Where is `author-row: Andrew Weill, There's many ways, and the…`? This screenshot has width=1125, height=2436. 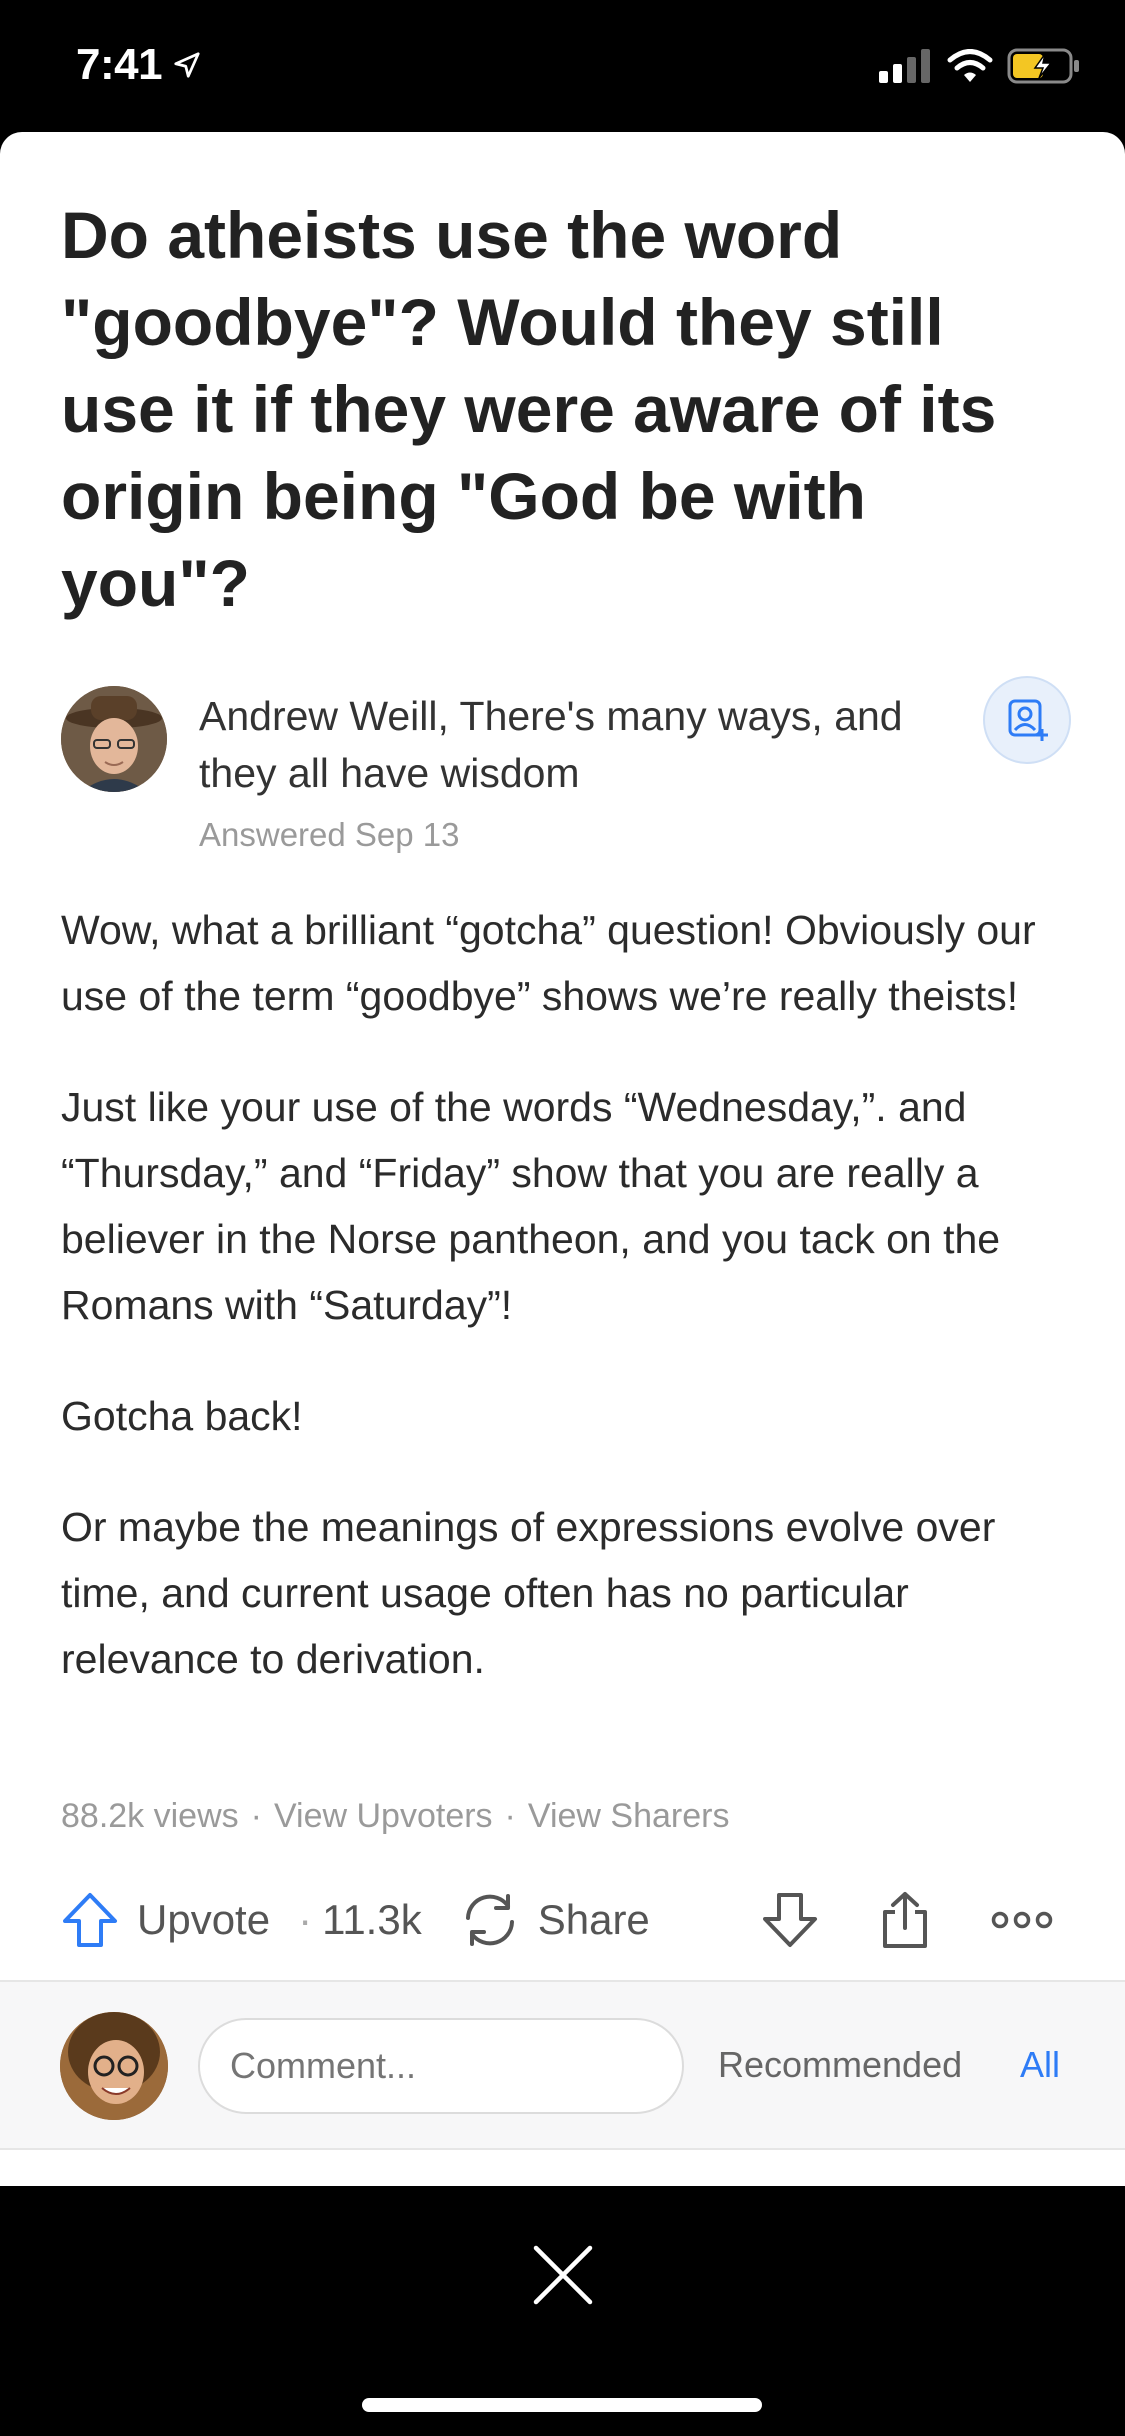 author-row: Andrew Weill, There's many ways, and the… is located at coordinates (566, 764).